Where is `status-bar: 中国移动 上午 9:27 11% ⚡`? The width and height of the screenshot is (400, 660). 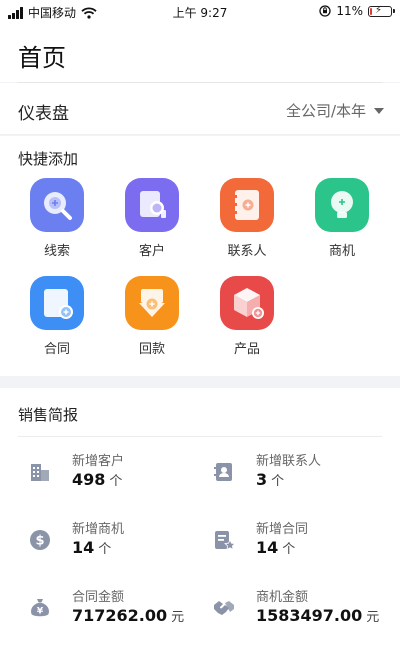 status-bar: 中国移动 上午 9:27 11% ⚡ is located at coordinates (200, 13).